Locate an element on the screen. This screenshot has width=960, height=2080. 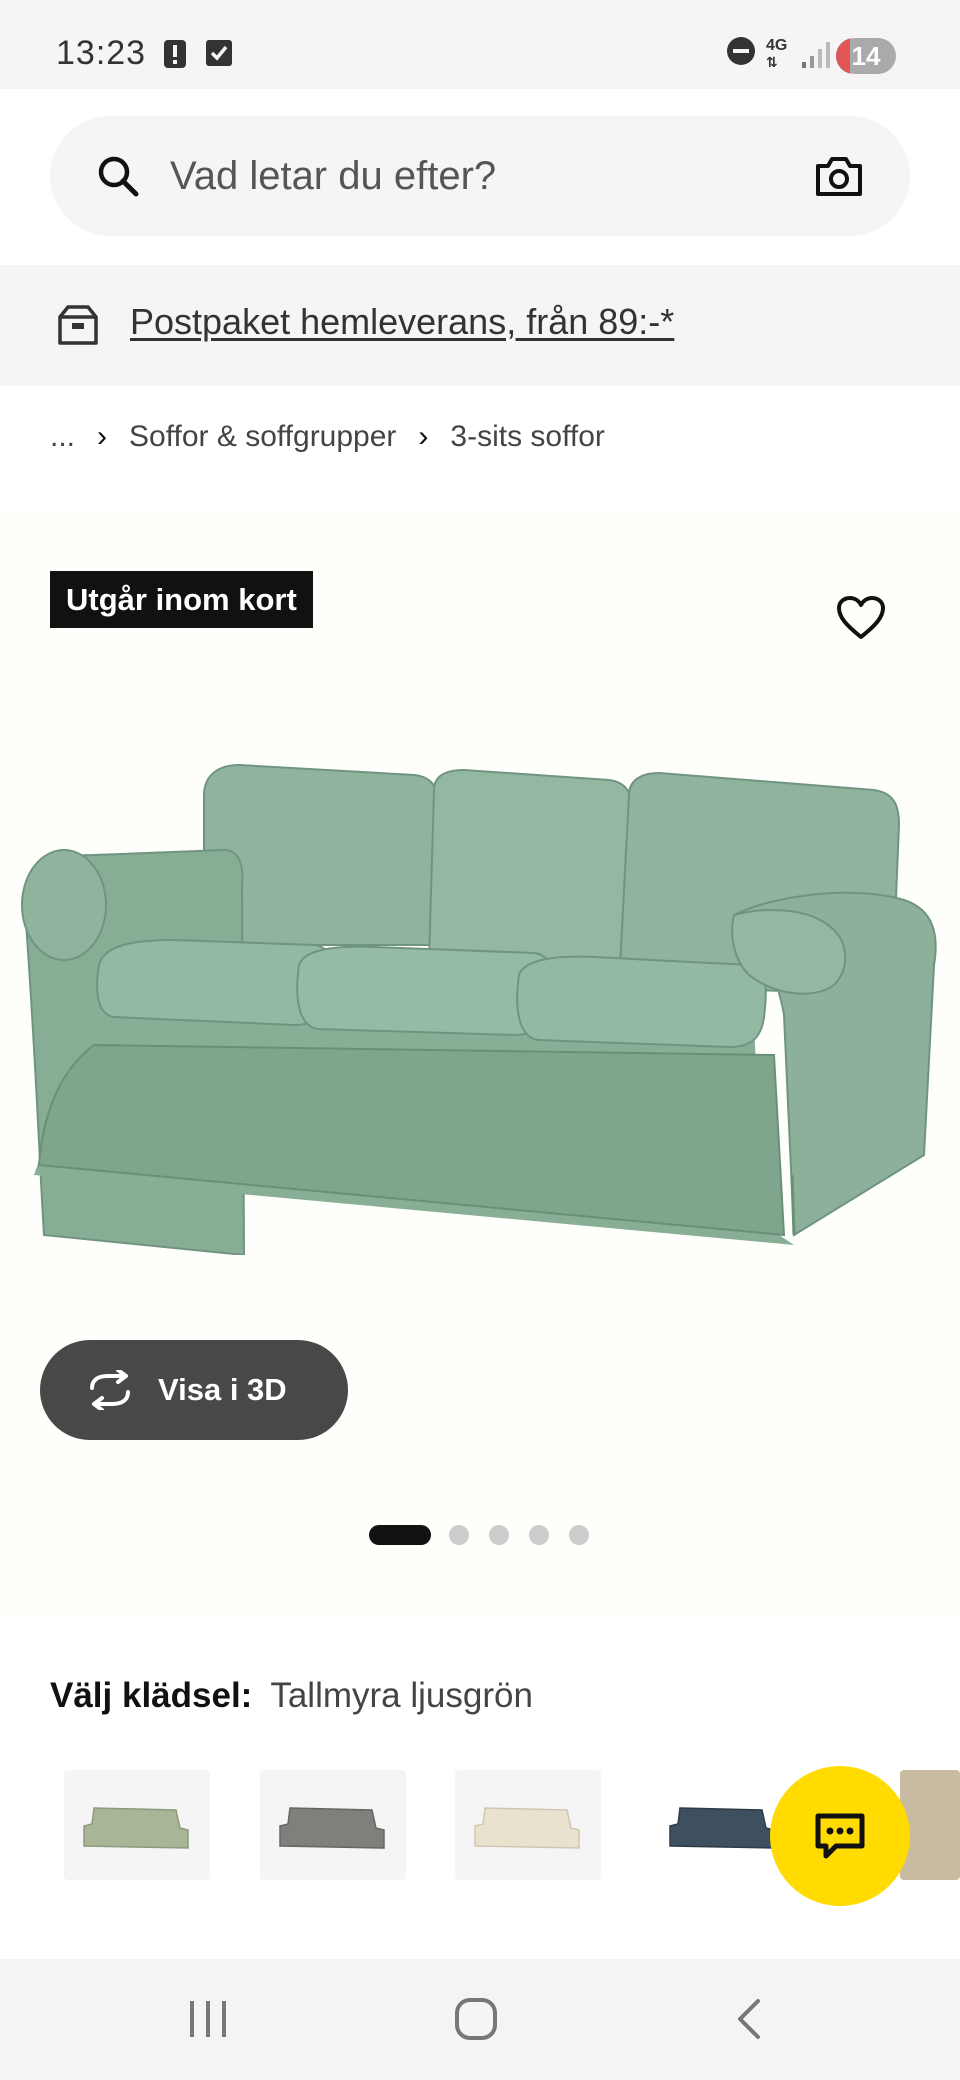
breadcrumb-item-sofas: Soffor & soffgrupper is located at coordinates (262, 437).